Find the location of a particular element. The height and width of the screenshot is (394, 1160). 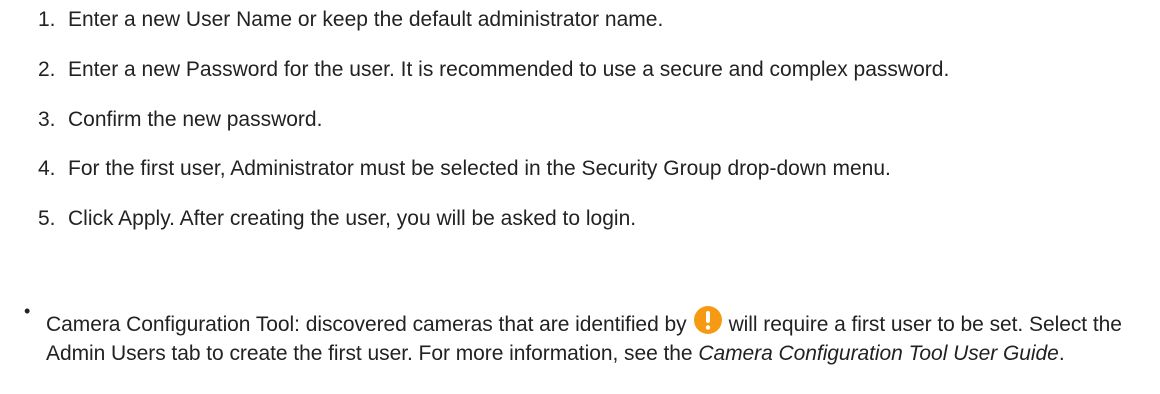

step-number: 5. is located at coordinates (47, 219).